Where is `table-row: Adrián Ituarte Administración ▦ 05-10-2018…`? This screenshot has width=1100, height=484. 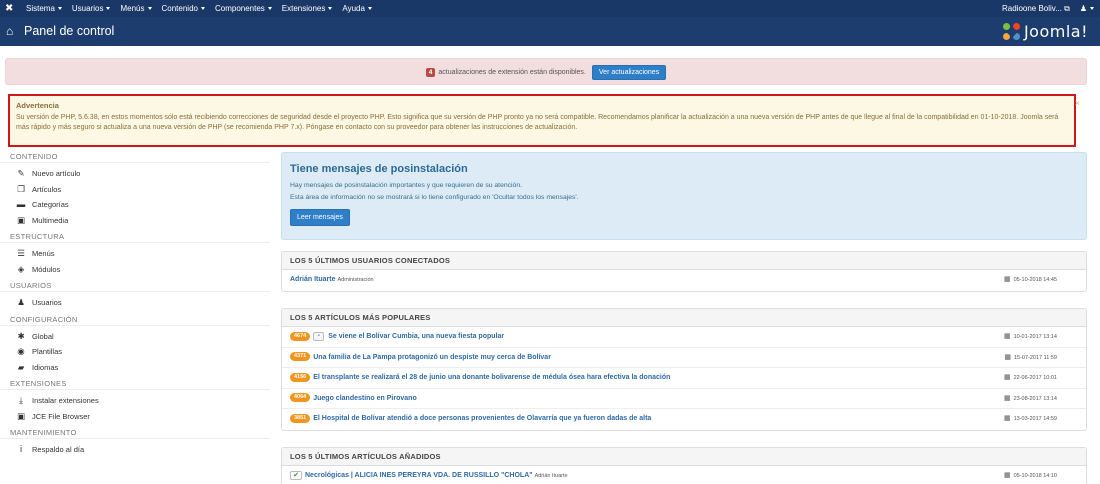 table-row: Adrián Ituarte Administración ▦ 05-10-2018… is located at coordinates (684, 280).